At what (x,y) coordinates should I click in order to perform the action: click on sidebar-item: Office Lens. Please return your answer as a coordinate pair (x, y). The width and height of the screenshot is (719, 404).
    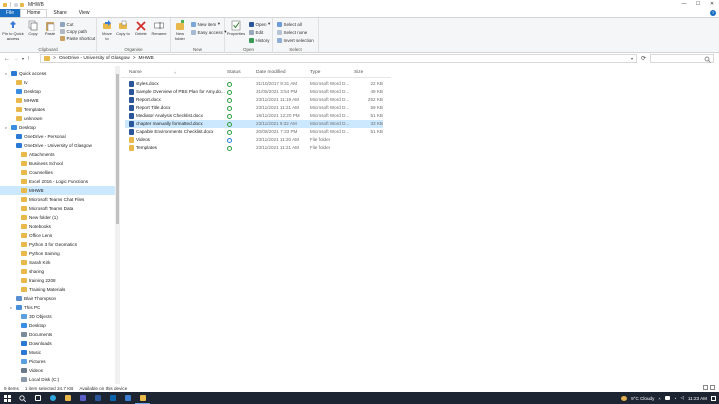
    Looking at the image, I should click on (57, 235).